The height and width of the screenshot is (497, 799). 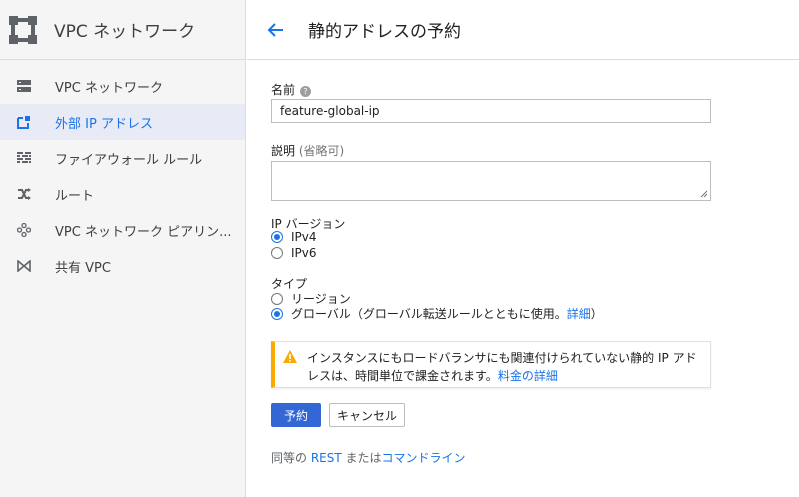 I want to click on vpc-network-icon, so click(x=24, y=86).